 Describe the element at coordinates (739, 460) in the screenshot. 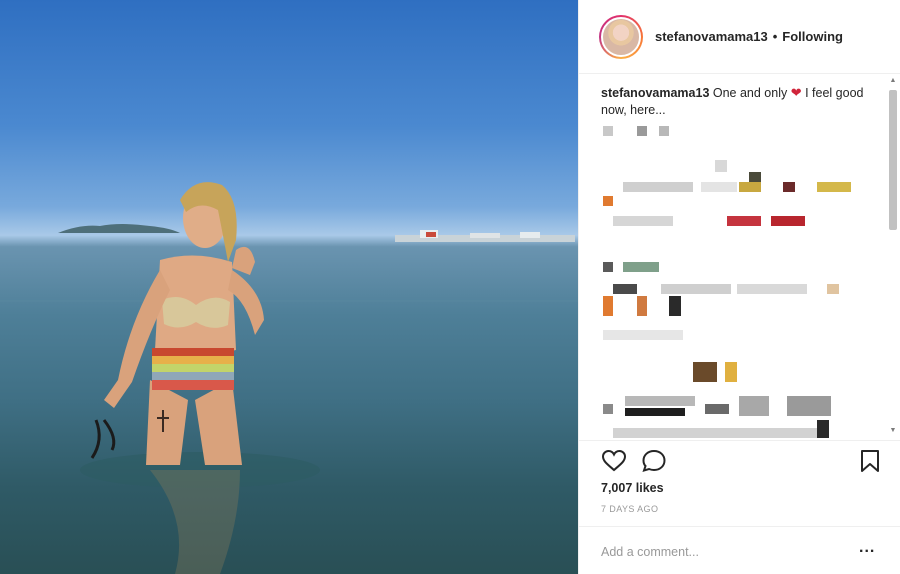

I see `action-bar` at that location.